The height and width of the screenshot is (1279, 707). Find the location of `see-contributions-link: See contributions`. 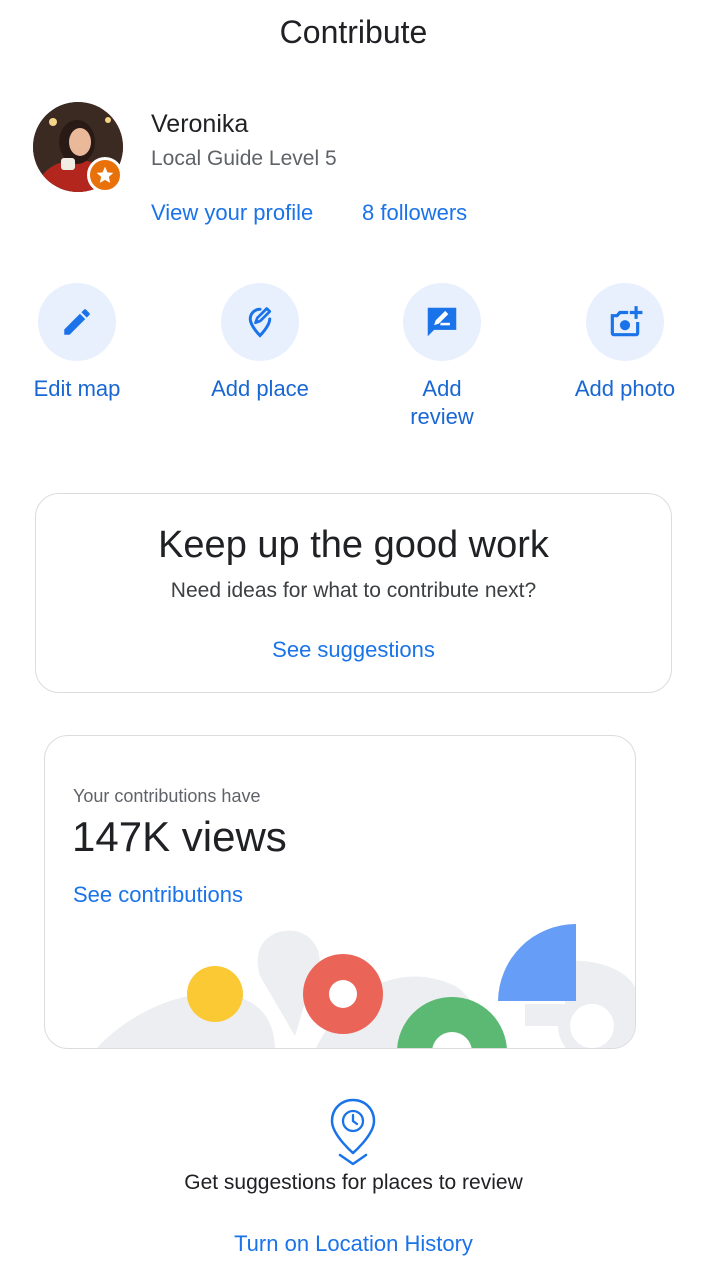

see-contributions-link: See contributions is located at coordinates (158, 895).